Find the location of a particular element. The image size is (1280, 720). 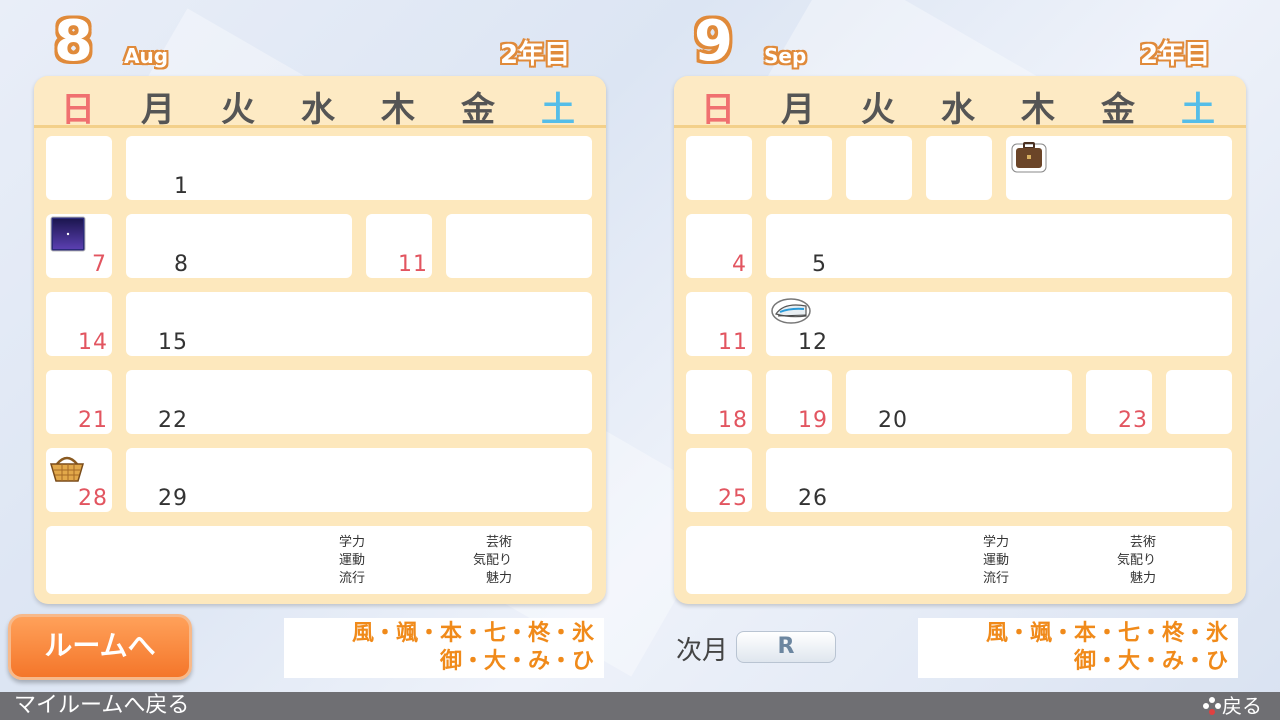

stat-geijutsu: 芸術 is located at coordinates (498, 542).